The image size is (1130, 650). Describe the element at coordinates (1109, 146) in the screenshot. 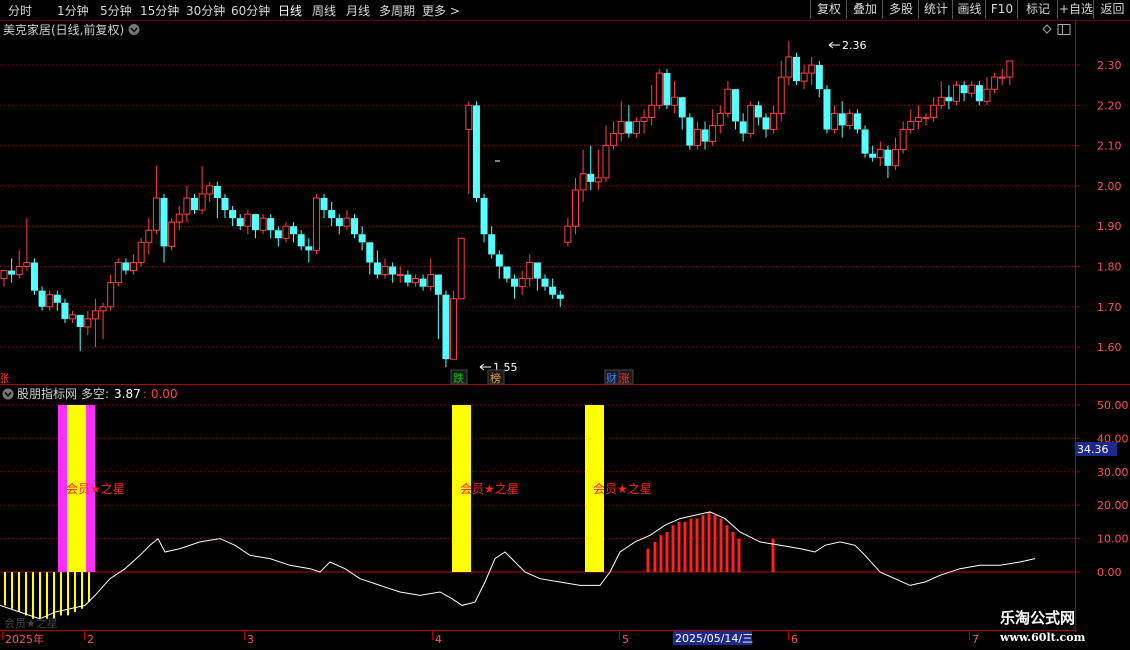

I see `price-tick-label: 2.10` at that location.